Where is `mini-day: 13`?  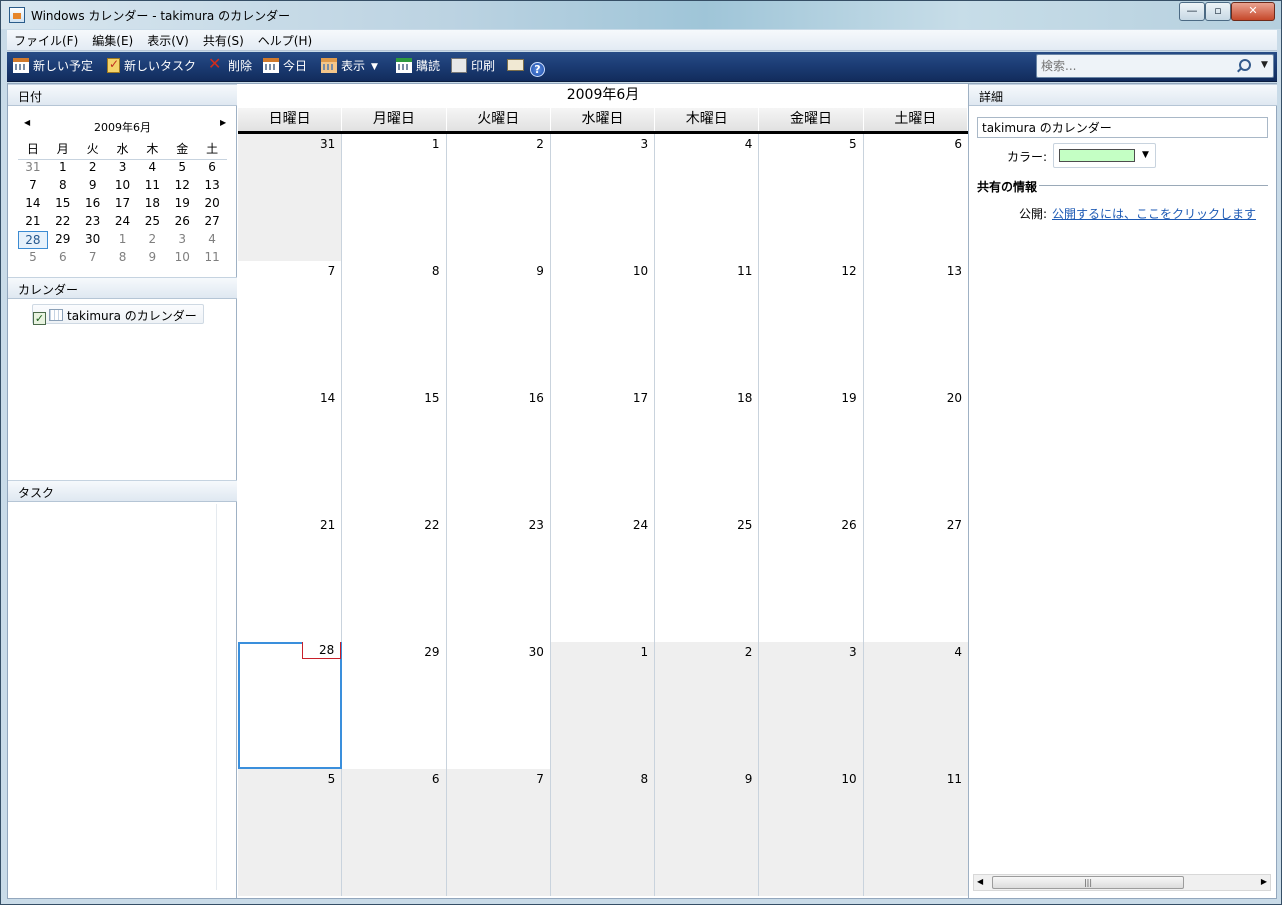 mini-day: 13 is located at coordinates (212, 186).